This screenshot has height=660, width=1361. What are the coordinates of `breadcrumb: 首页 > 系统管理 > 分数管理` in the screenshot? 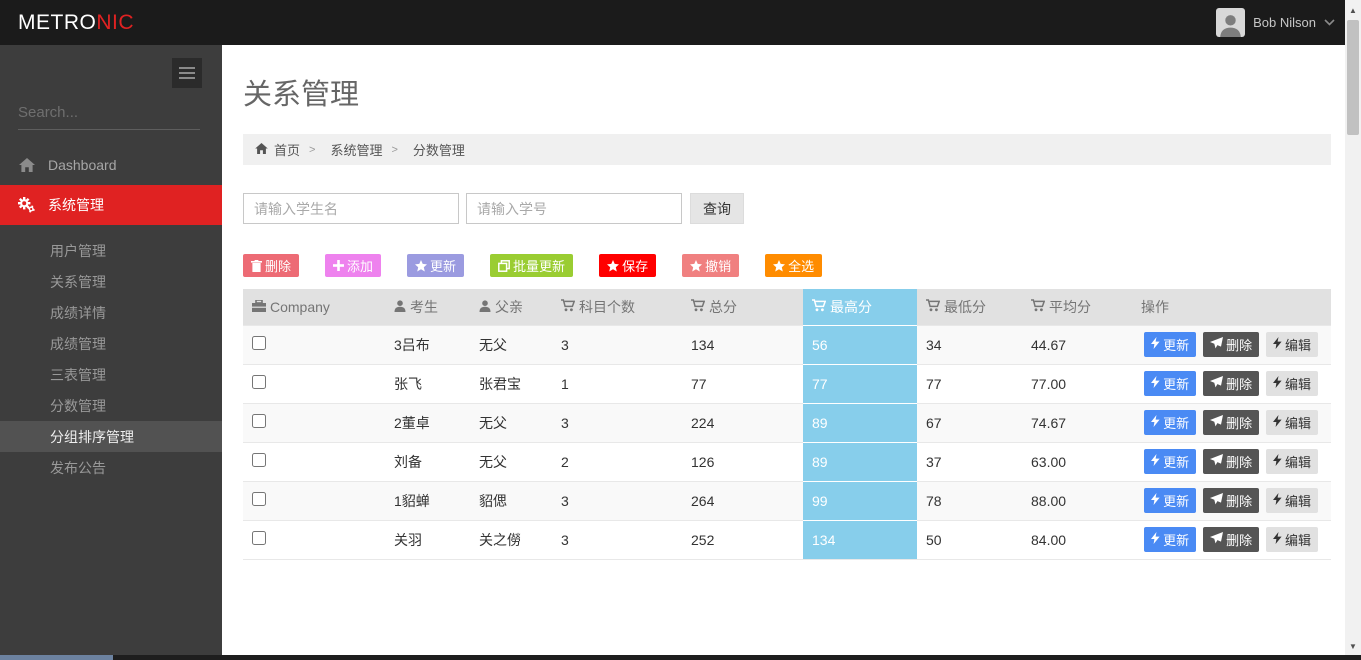 It's located at (787, 149).